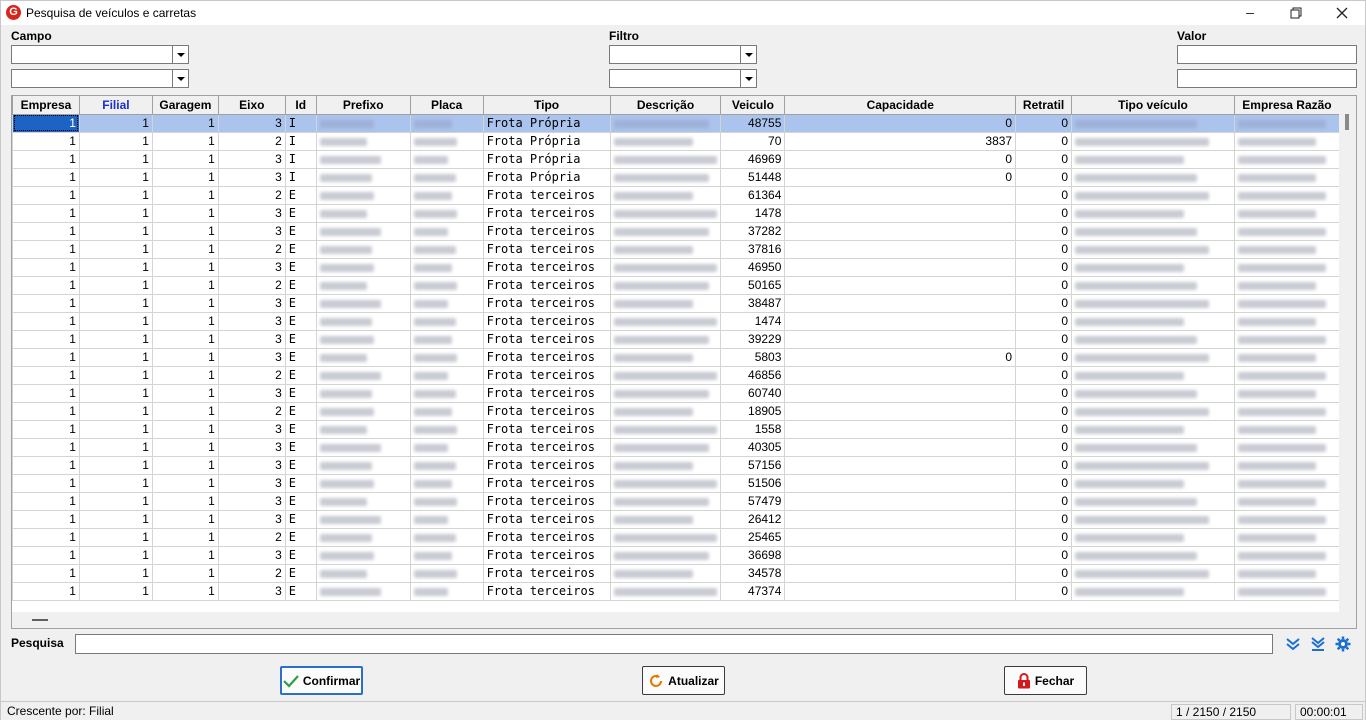 The image size is (1366, 720). I want to click on atualizar-button: Atualizar, so click(683, 680).